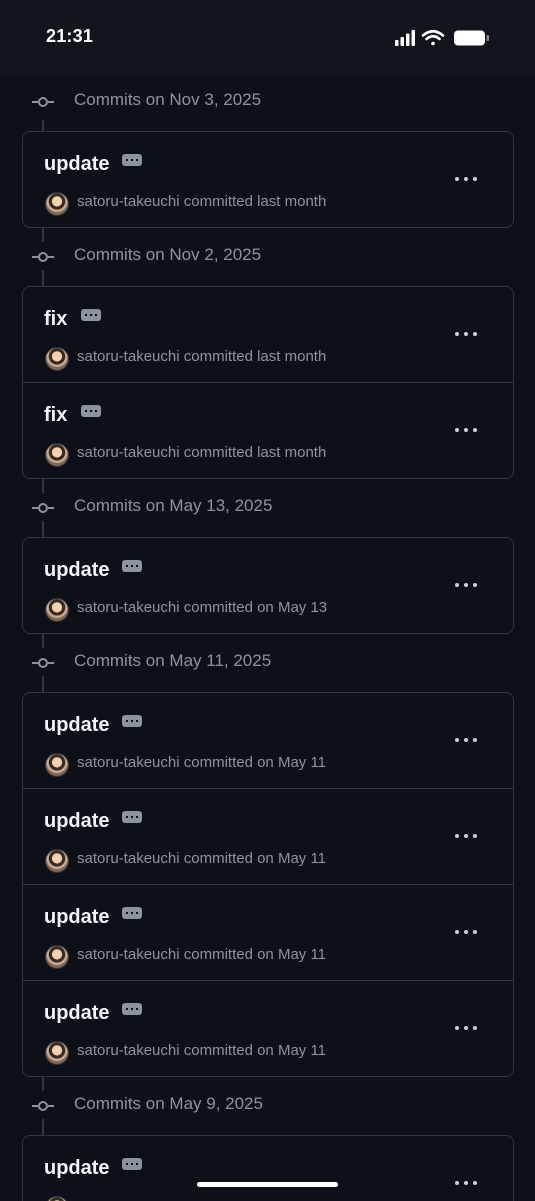  I want to click on day-label: Commits on May 11, 2025, so click(173, 660).